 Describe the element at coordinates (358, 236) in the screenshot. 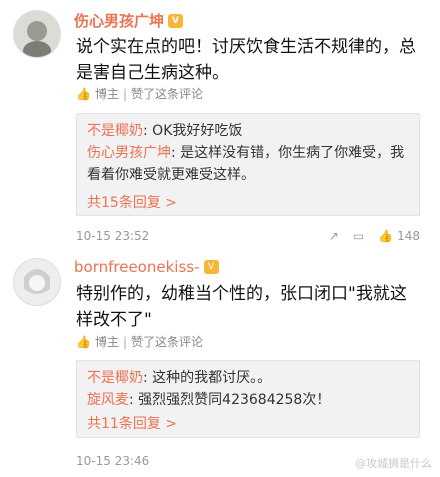

I see `comment-icon: ▭` at that location.